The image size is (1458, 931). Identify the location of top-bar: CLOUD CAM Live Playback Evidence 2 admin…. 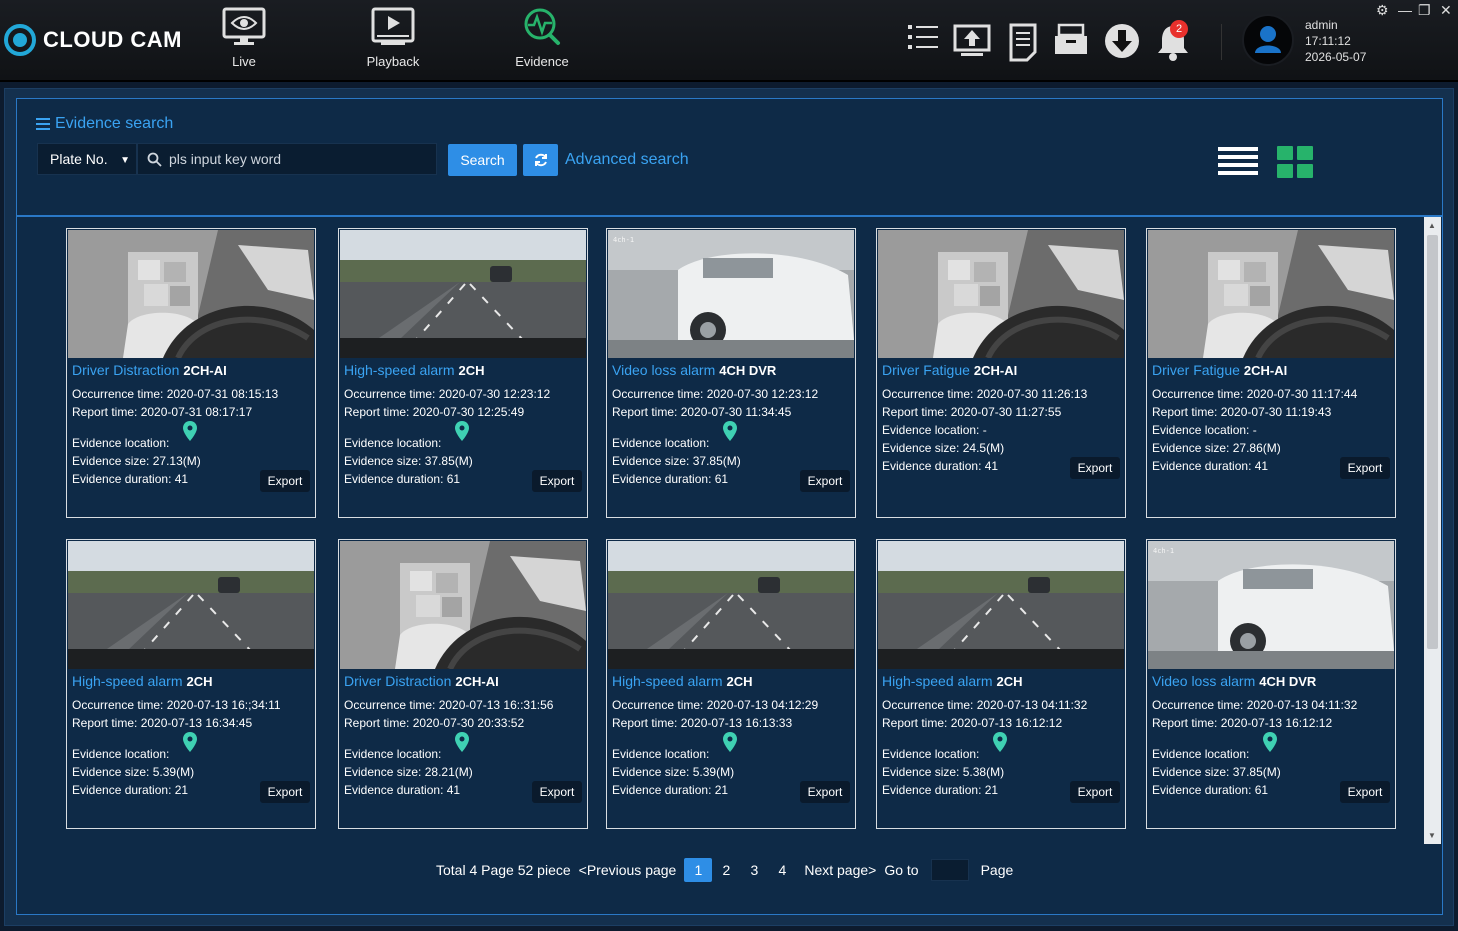
(729, 41).